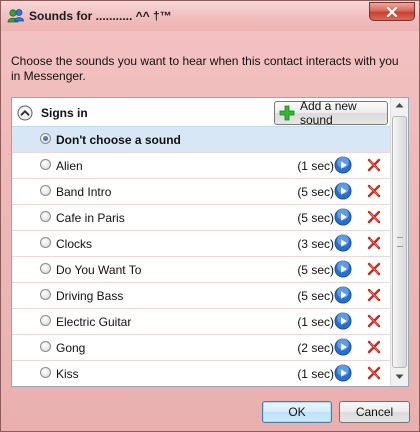 This screenshot has height=432, width=420. What do you see at coordinates (16, 16) in the screenshot?
I see `messenger-buddies-icon` at bounding box center [16, 16].